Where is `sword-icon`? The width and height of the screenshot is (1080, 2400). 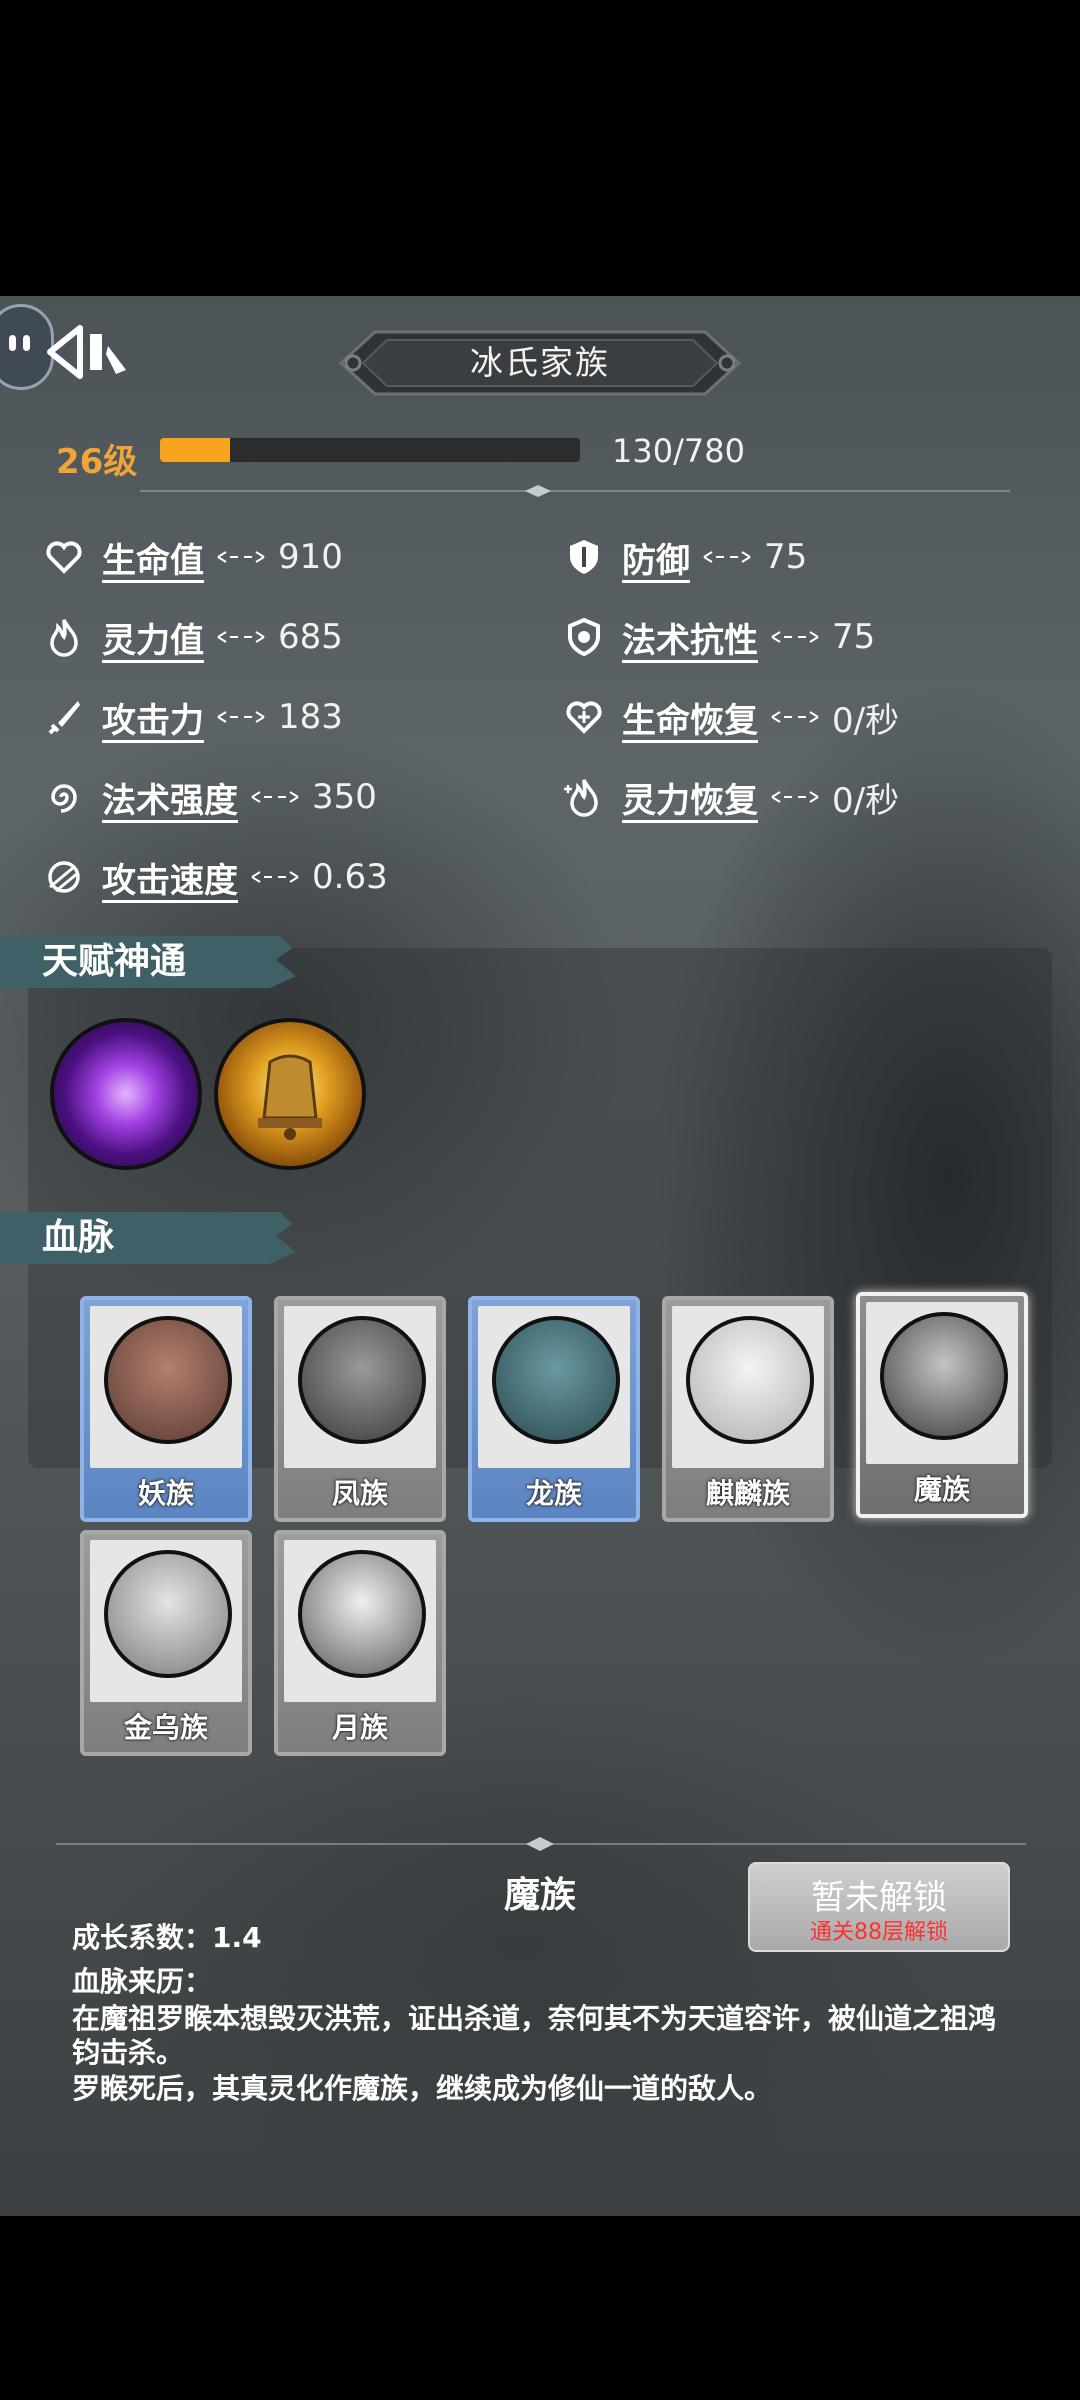 sword-icon is located at coordinates (64, 718).